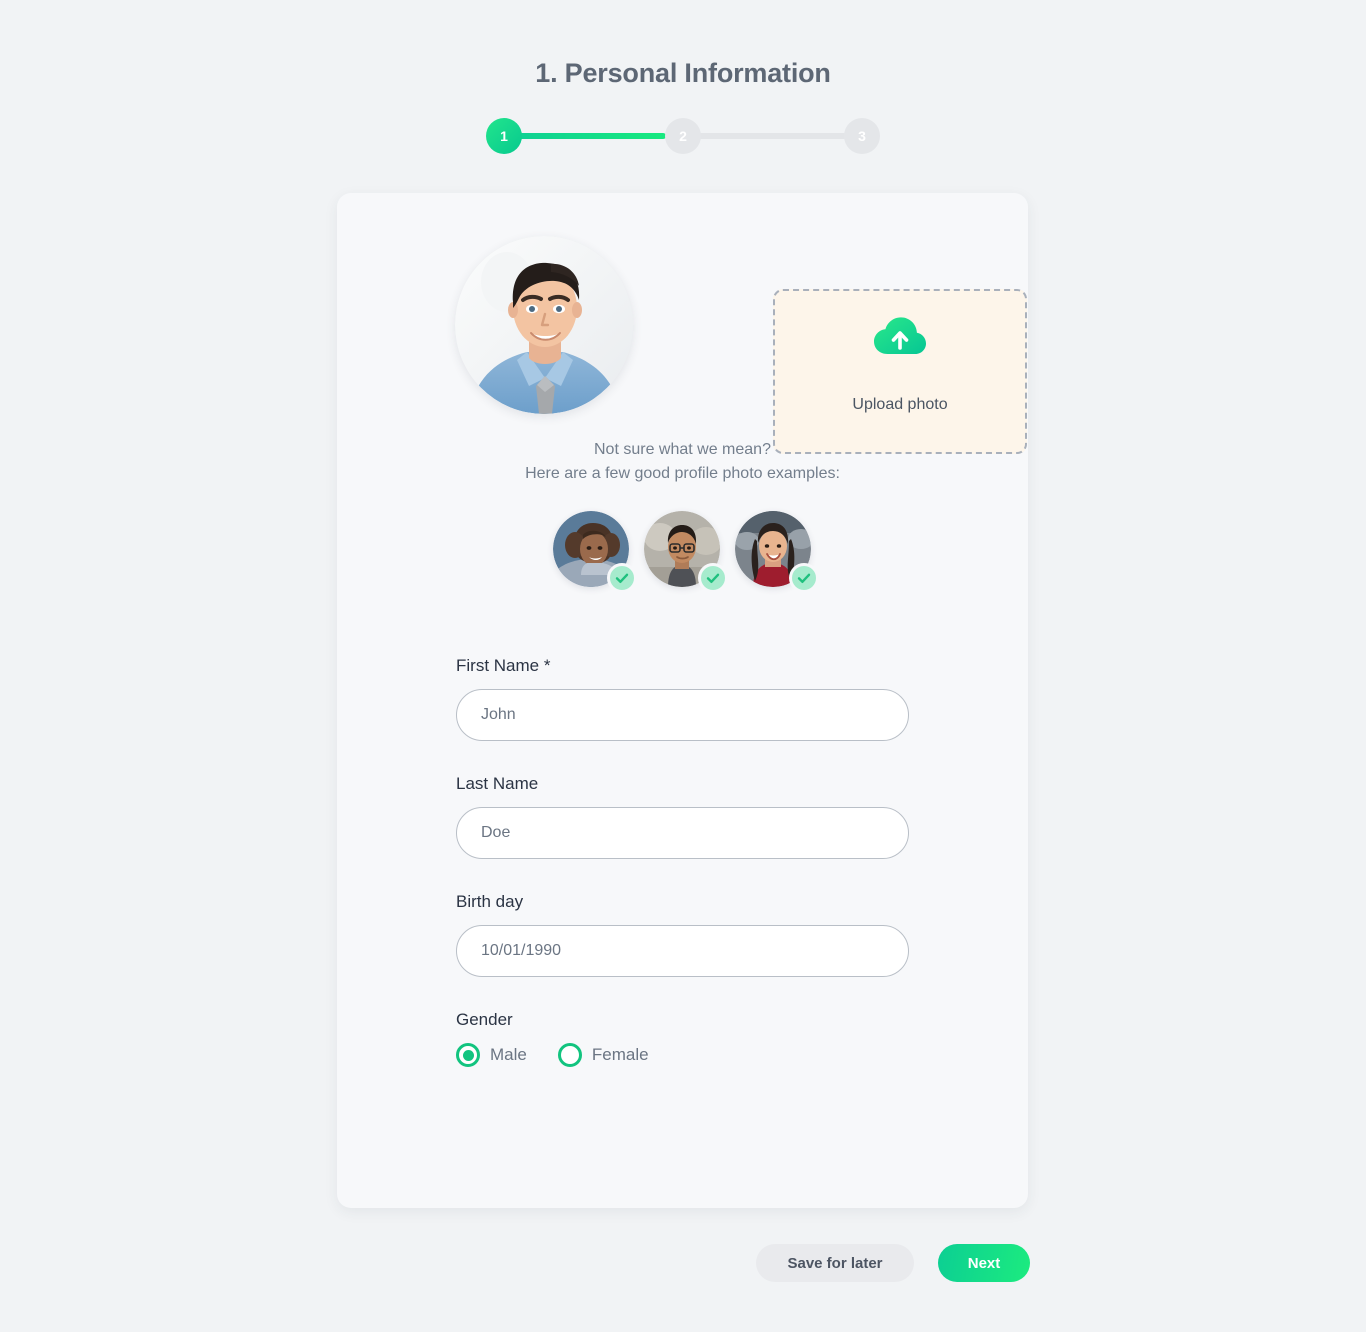 The height and width of the screenshot is (1332, 1366). I want to click on stepper-step-3-label: 3, so click(862, 136).